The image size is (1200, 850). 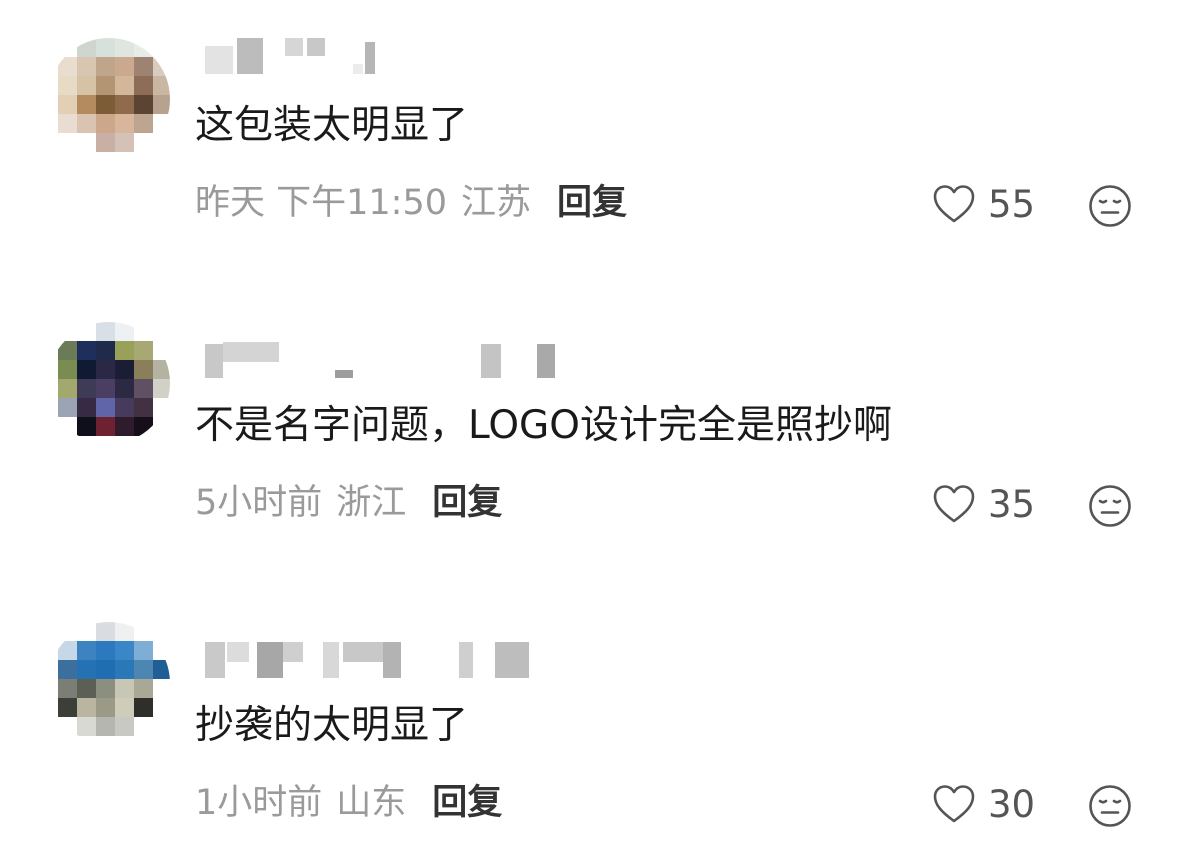 I want to click on comment-text: 抄袭的太明显了, so click(x=332, y=725).